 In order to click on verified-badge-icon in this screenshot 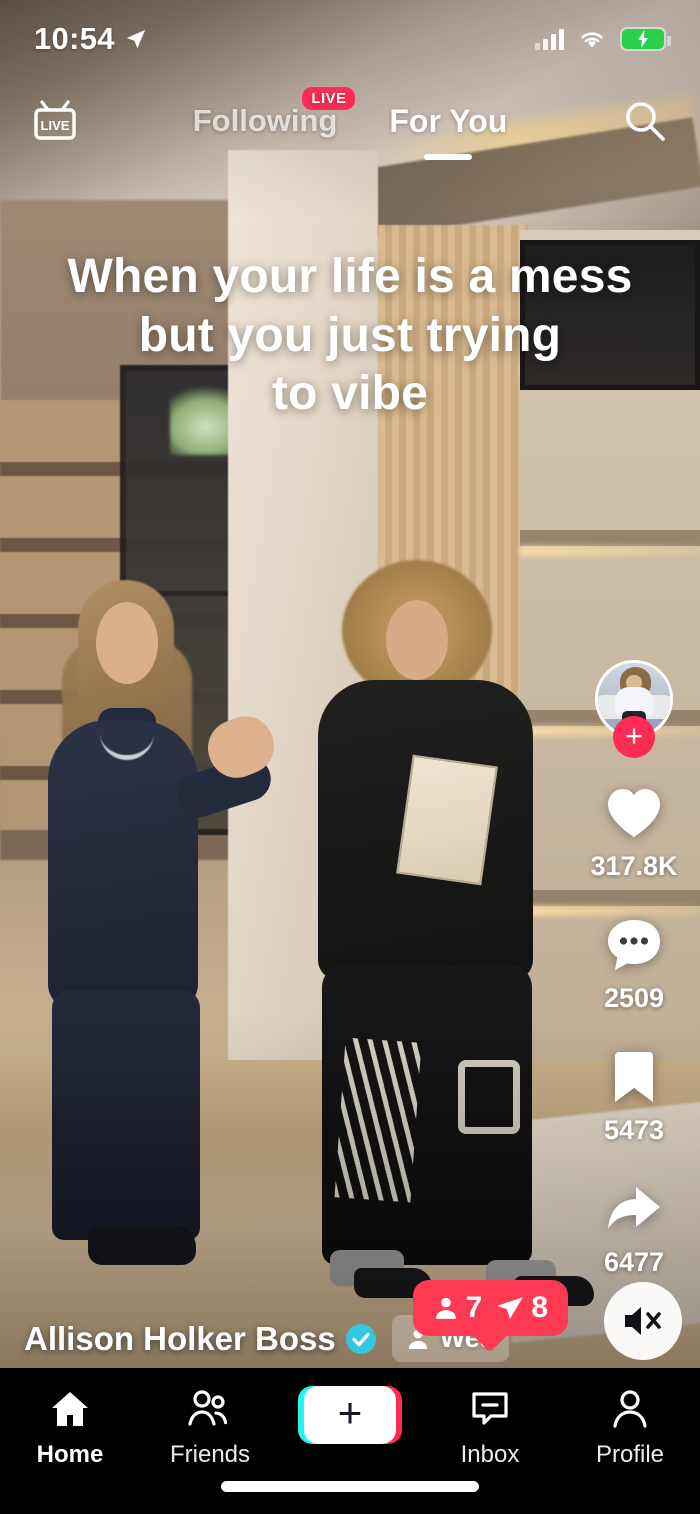, I will do `click(360, 1338)`.